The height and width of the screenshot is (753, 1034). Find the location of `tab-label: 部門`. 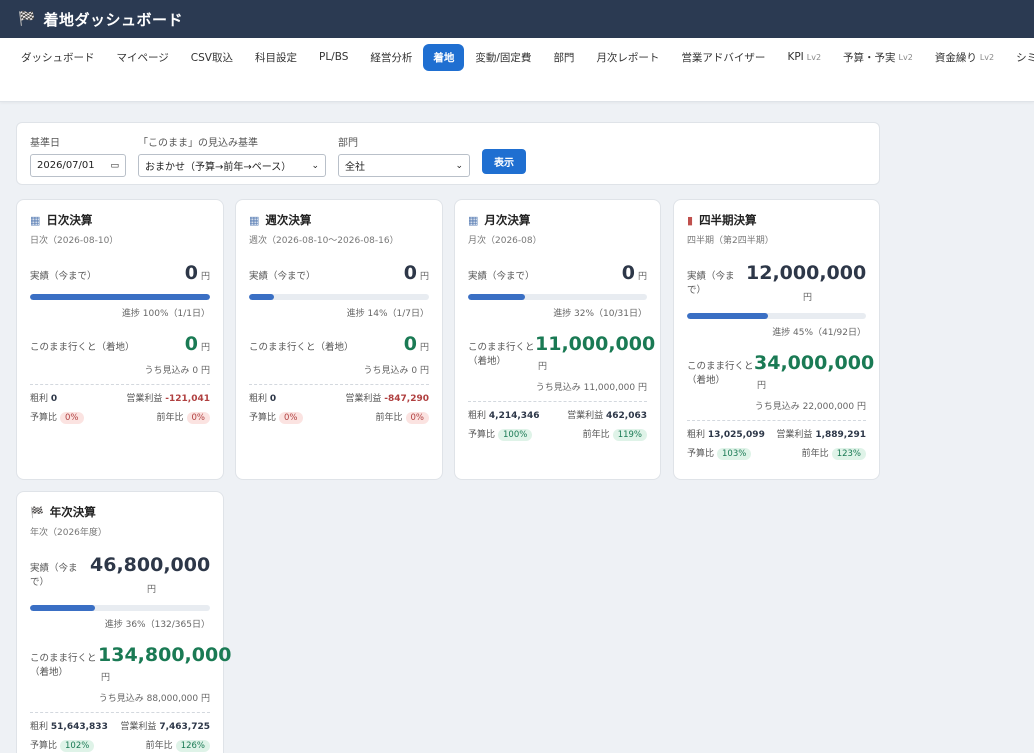

tab-label: 部門 is located at coordinates (564, 57).